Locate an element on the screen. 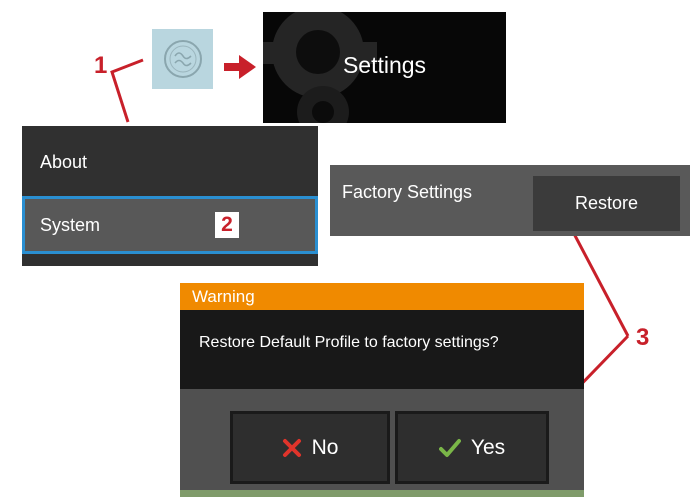 The height and width of the screenshot is (497, 690). no-button: No is located at coordinates (310, 447).